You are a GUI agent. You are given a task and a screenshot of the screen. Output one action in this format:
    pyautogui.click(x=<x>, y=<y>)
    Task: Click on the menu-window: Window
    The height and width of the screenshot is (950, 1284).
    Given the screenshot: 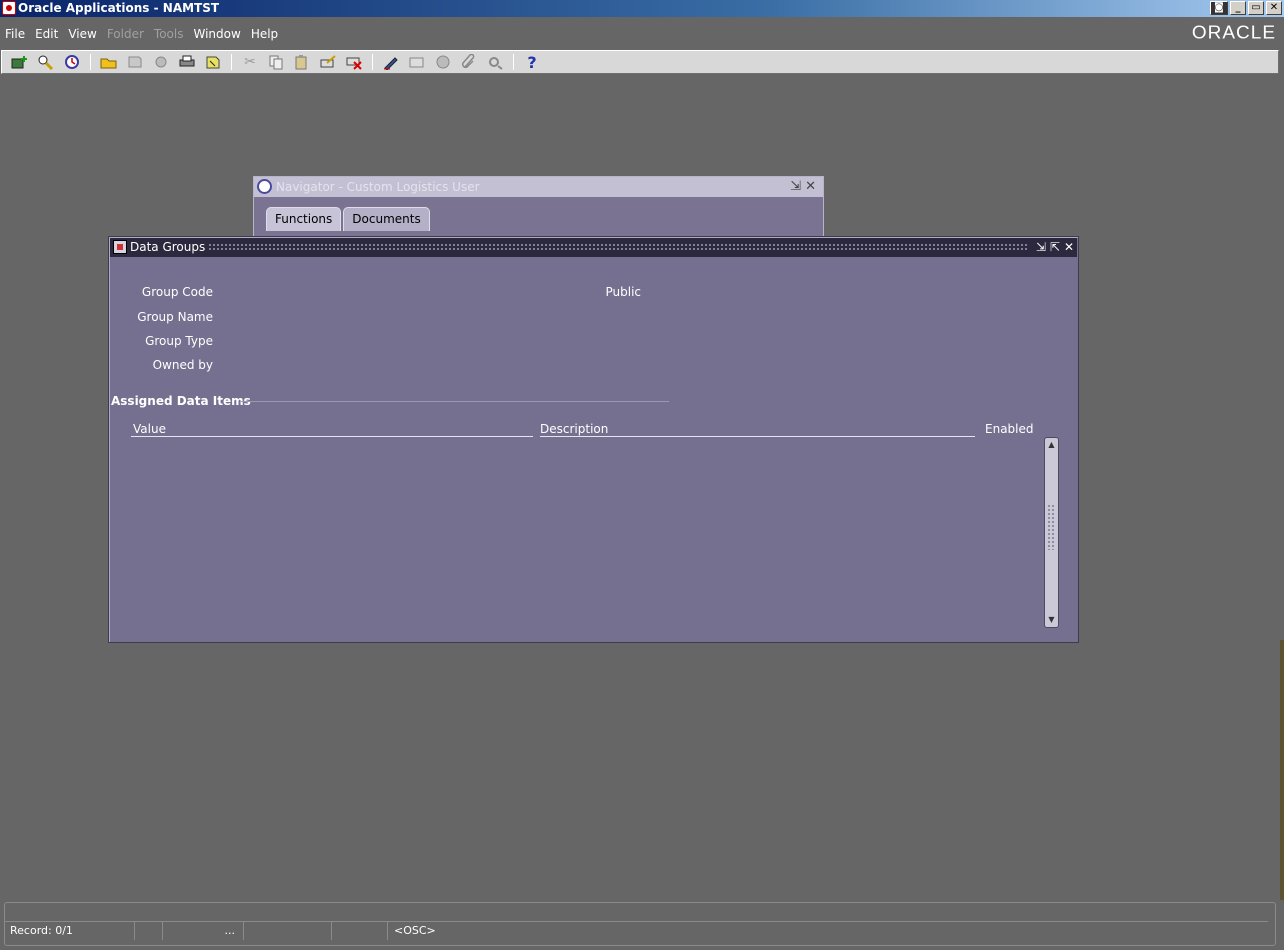 What is the action you would take?
    pyautogui.click(x=216, y=34)
    